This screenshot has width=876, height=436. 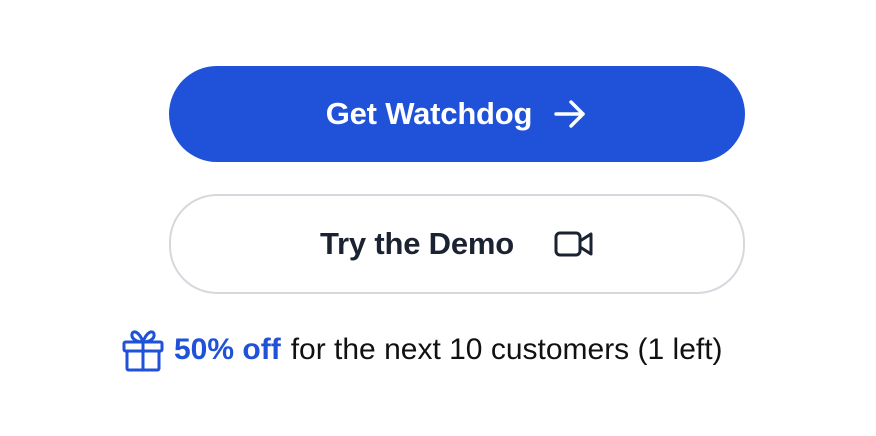 What do you see at coordinates (574, 244) in the screenshot?
I see `video-camera-icon` at bounding box center [574, 244].